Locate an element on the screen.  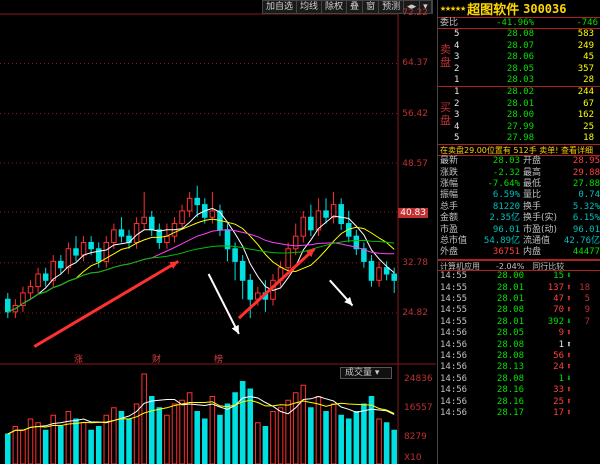
stat-v1: -7.64% is located at coordinates (503, 184).